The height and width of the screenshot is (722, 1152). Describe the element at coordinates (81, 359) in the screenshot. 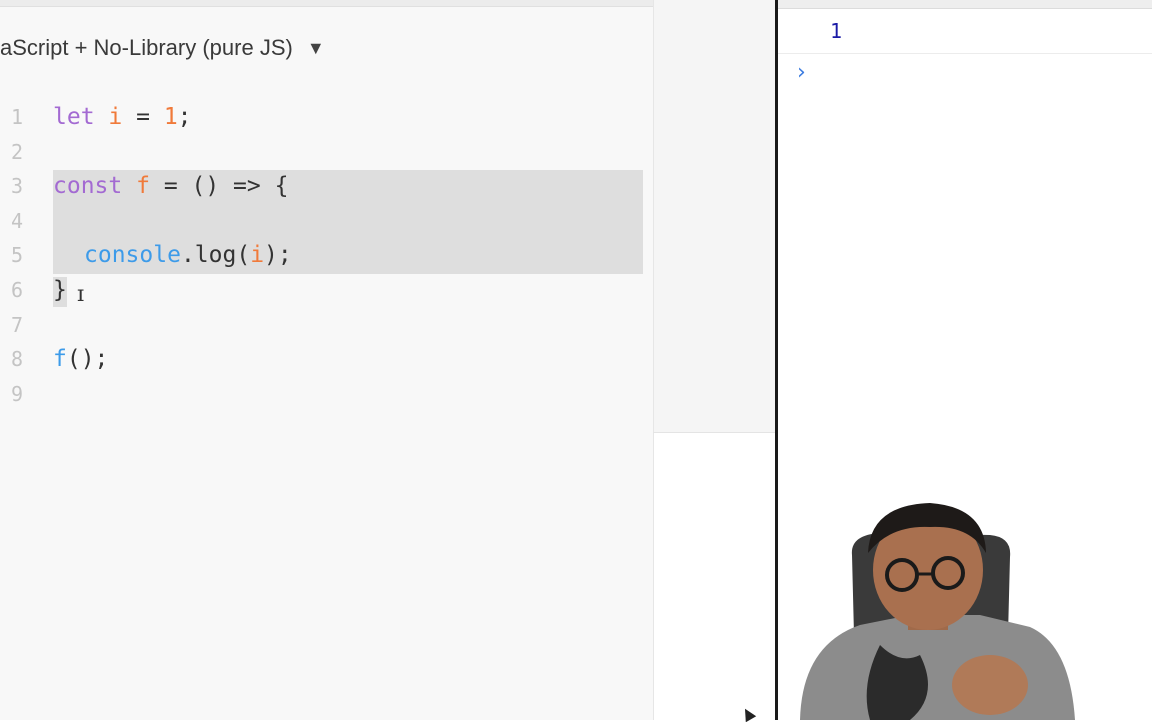

I see `code-text: f();` at that location.